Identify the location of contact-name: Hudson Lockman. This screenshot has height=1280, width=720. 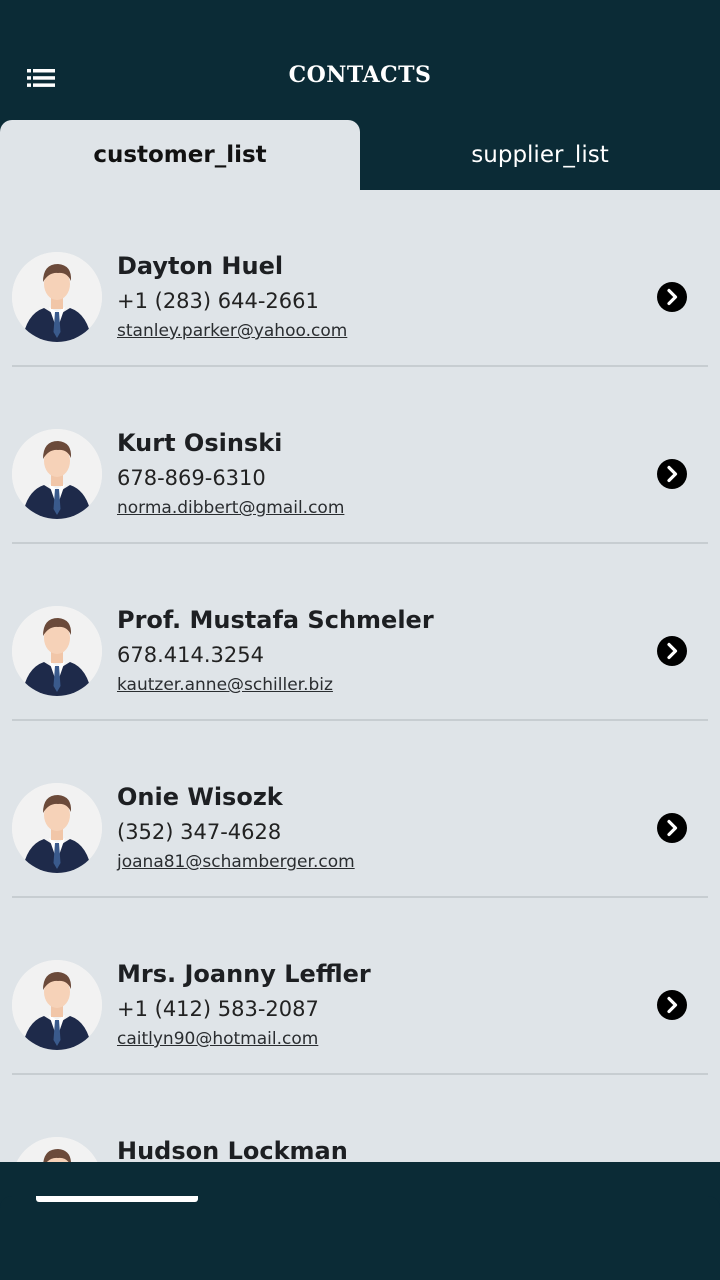
(232, 1149).